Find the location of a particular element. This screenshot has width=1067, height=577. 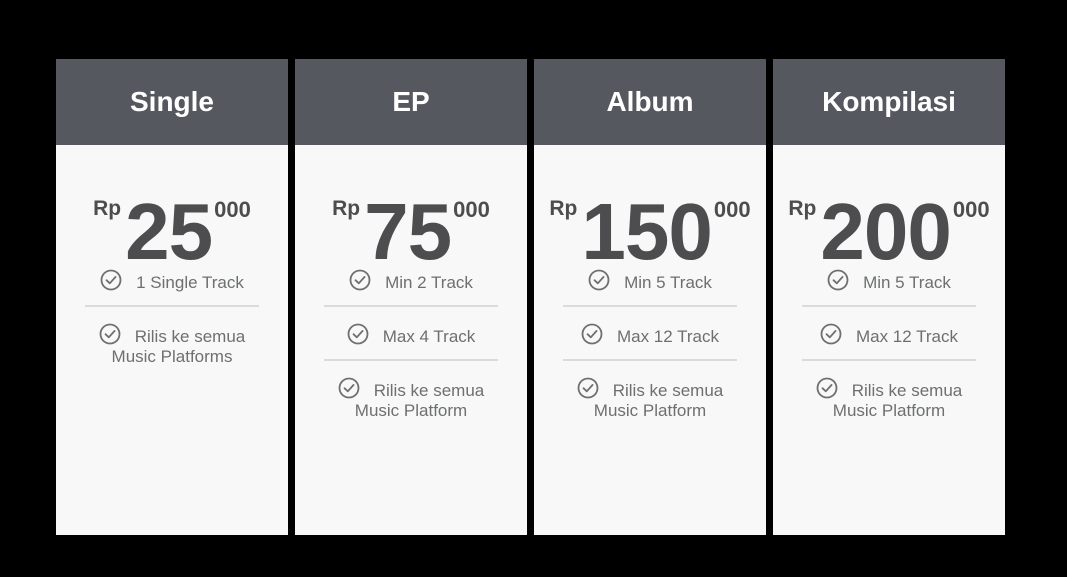

feature-text: Rilis ke semua Music Platforms is located at coordinates (178, 346).